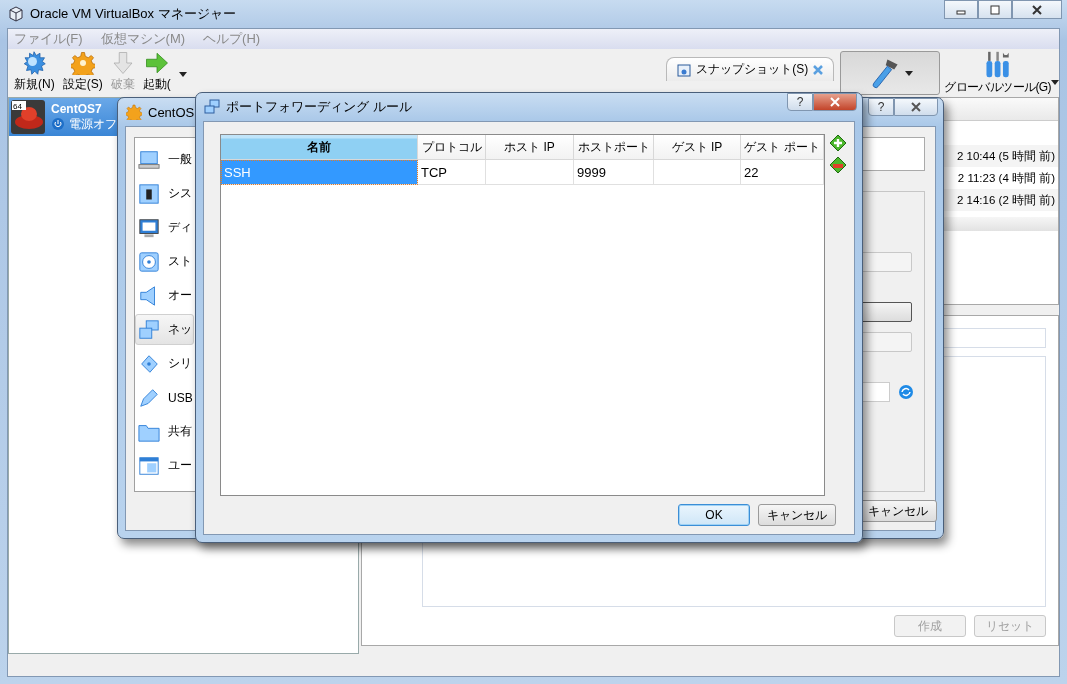  What do you see at coordinates (171, 112) in the screenshot?
I see `dialog-title: CentOS` at bounding box center [171, 112].